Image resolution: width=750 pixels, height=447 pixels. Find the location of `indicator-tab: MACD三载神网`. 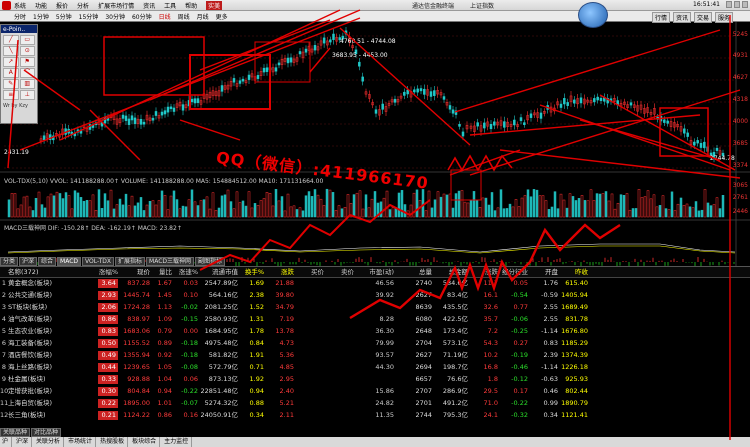

indicator-tab: MACD三载神网 is located at coordinates (170, 261).